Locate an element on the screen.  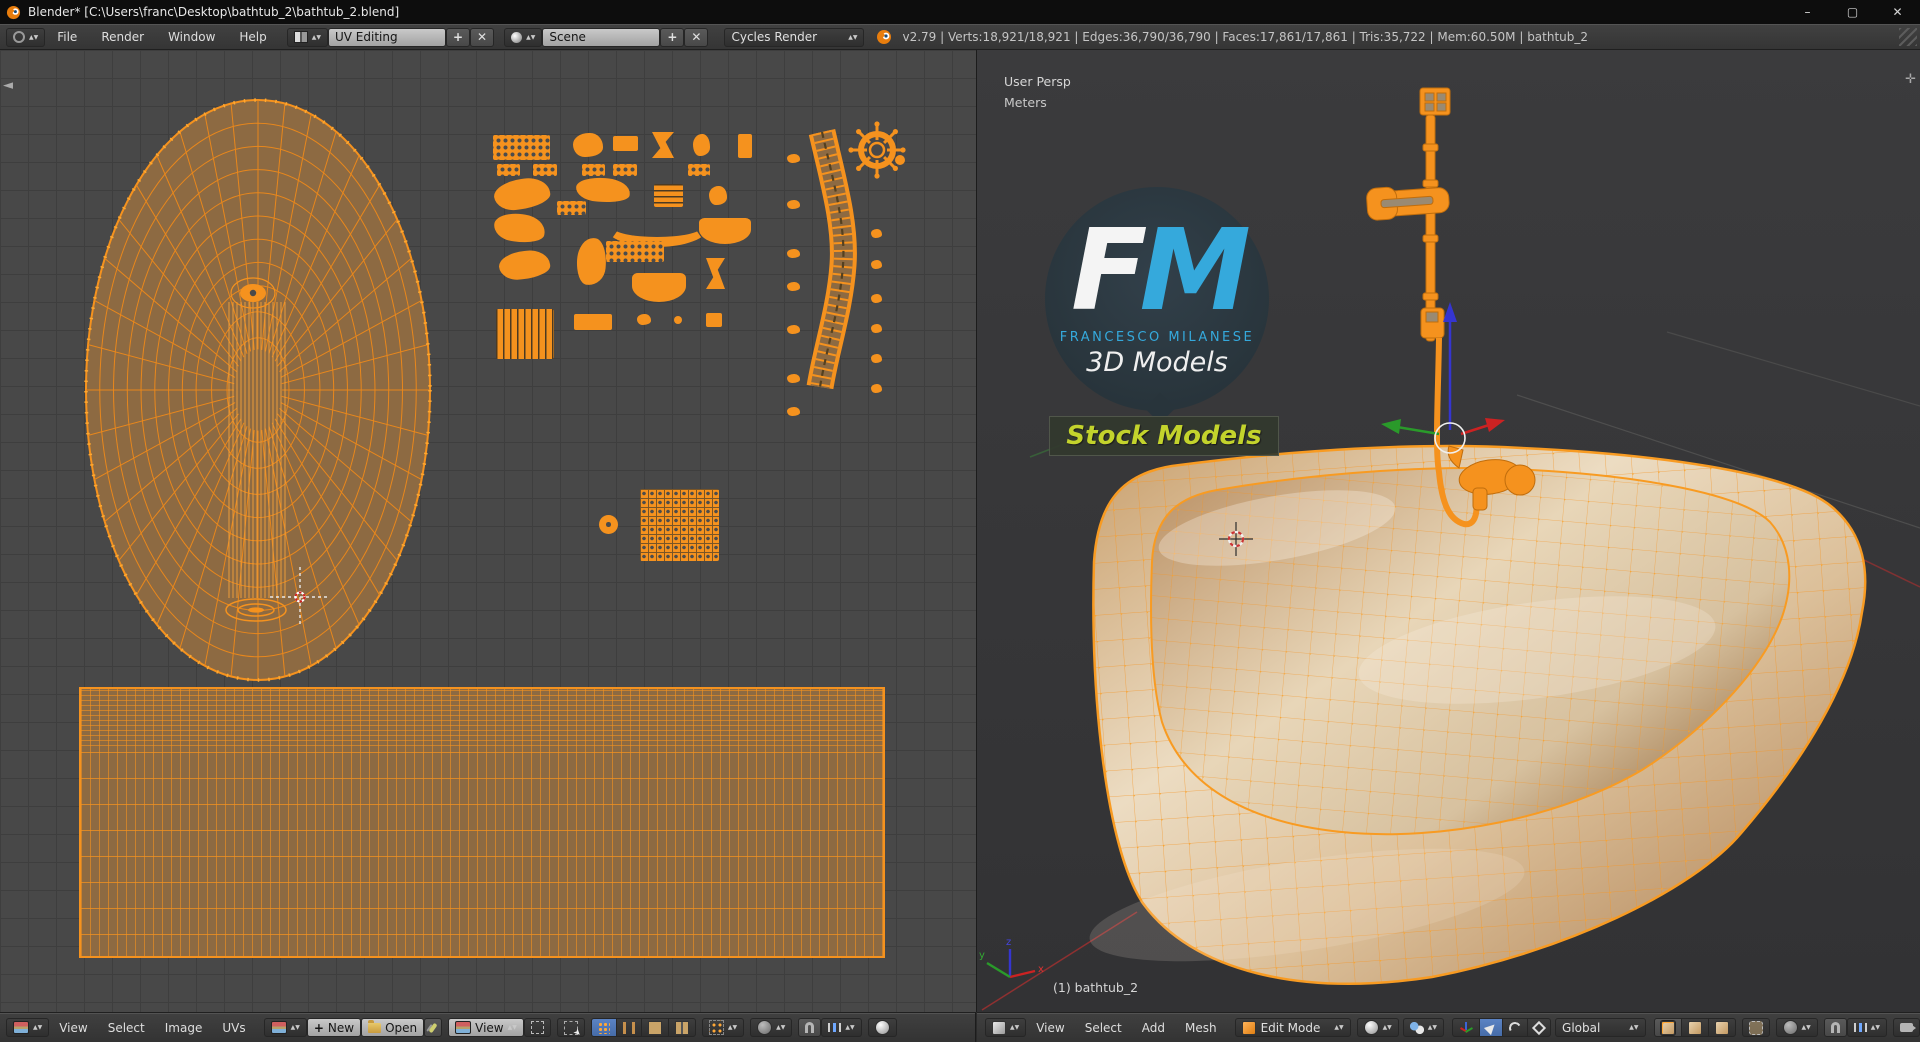
logo-tagline: 3D Models is located at coordinates (1157, 362).